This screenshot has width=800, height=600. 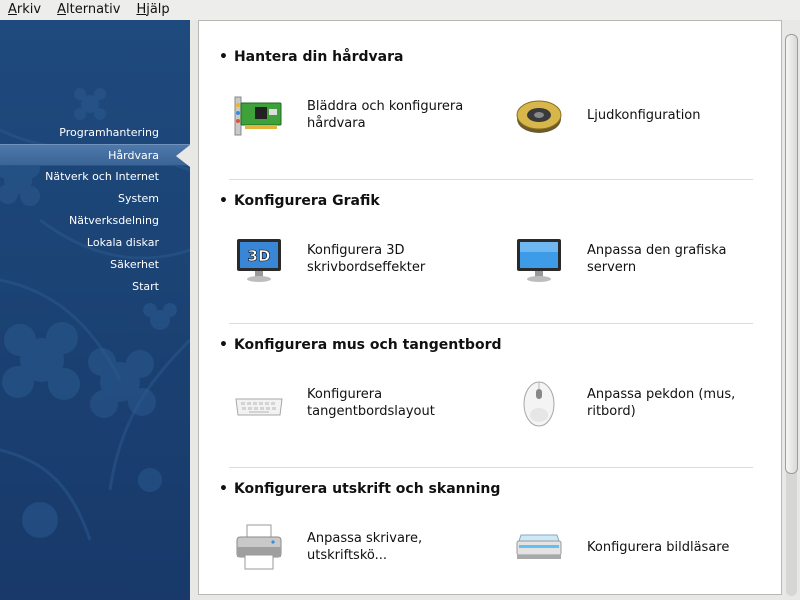 What do you see at coordinates (24, 10) in the screenshot?
I see `menu-arkiv: Arkiv` at bounding box center [24, 10].